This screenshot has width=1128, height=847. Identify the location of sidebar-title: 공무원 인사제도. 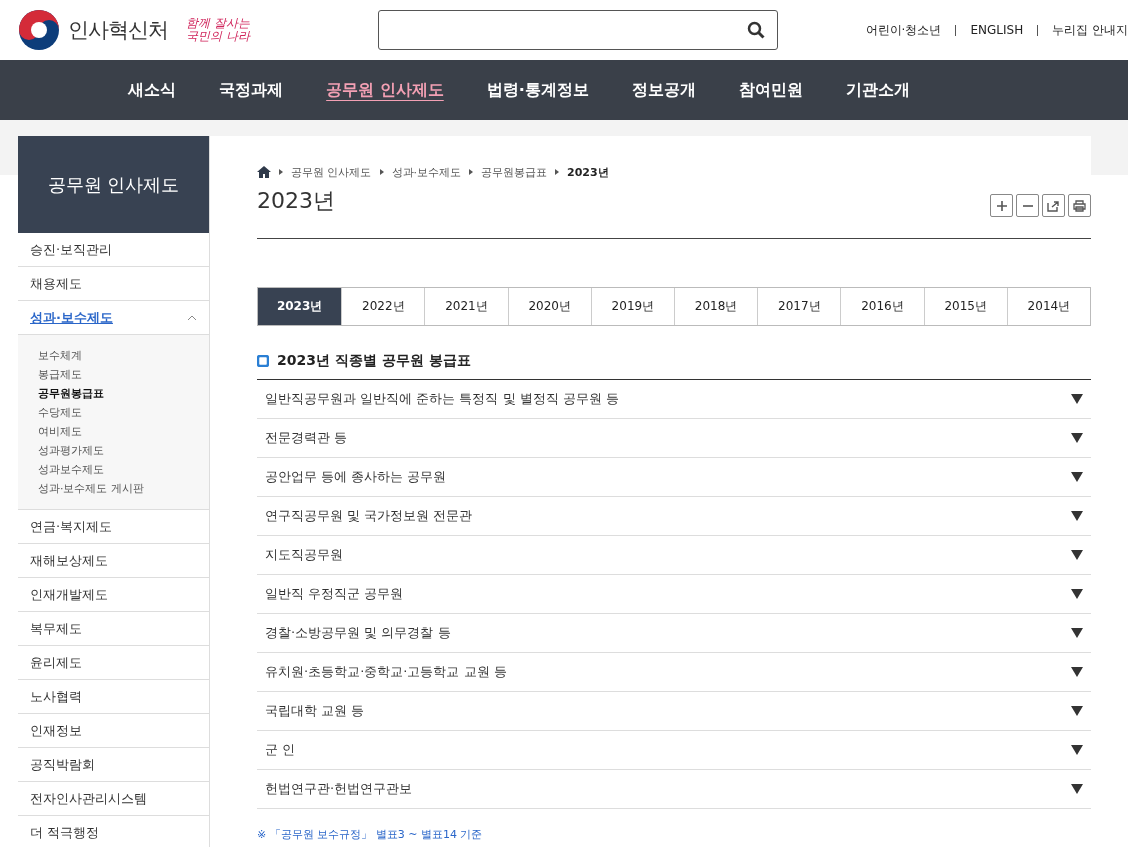
(113, 184).